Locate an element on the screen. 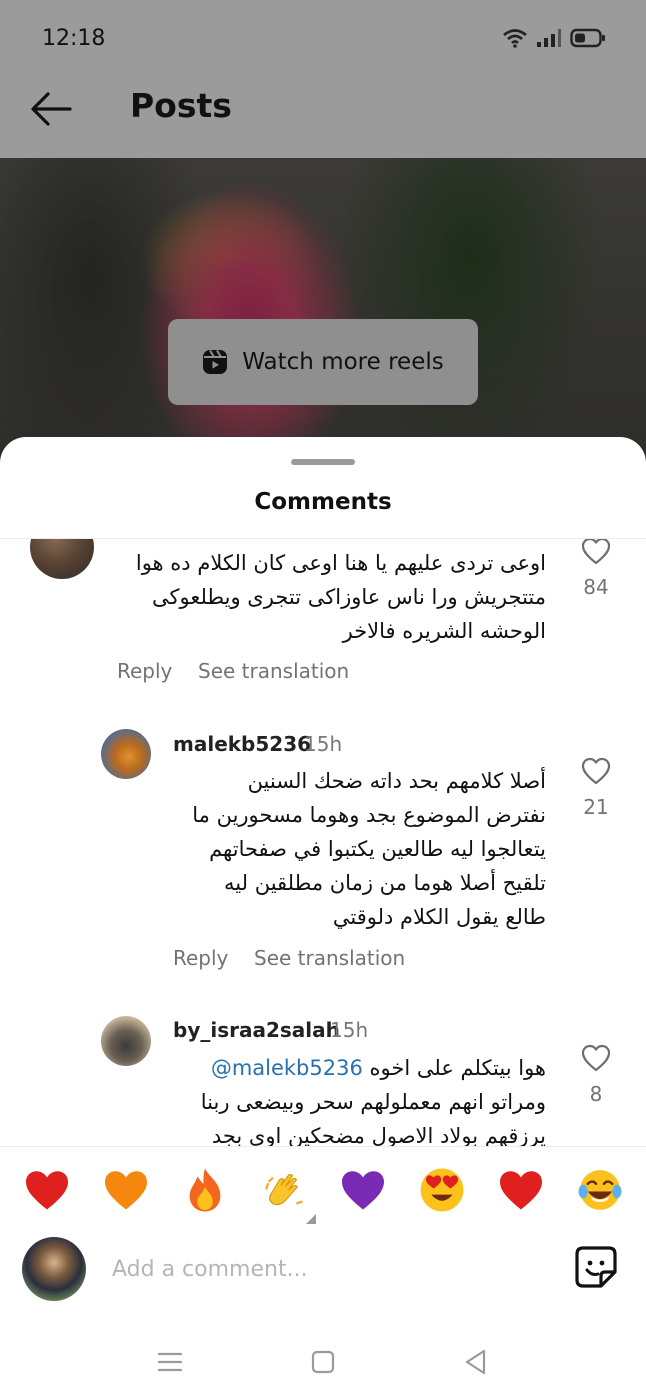 The height and width of the screenshot is (1400, 646). like-count: 8 is located at coordinates (596, 1094).